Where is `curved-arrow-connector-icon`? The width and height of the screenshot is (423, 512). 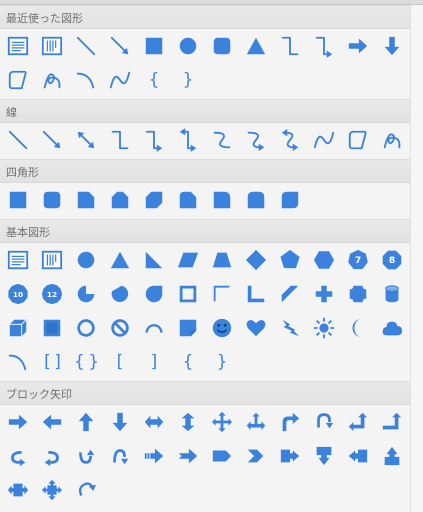 curved-arrow-connector-icon is located at coordinates (256, 140).